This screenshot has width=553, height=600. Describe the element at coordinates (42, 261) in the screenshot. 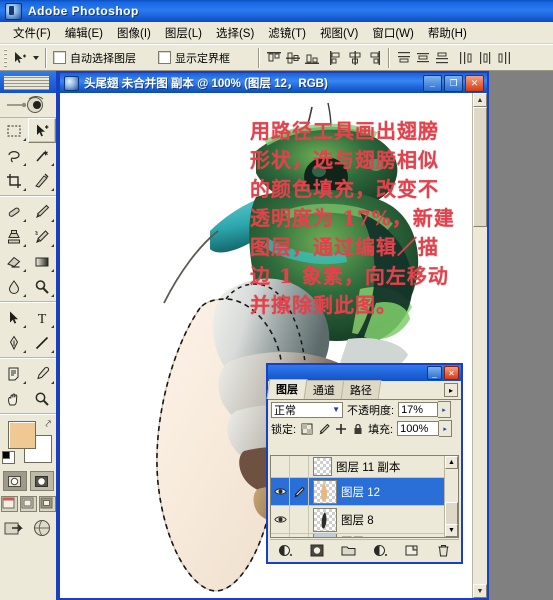

I see `gradient-tool` at that location.